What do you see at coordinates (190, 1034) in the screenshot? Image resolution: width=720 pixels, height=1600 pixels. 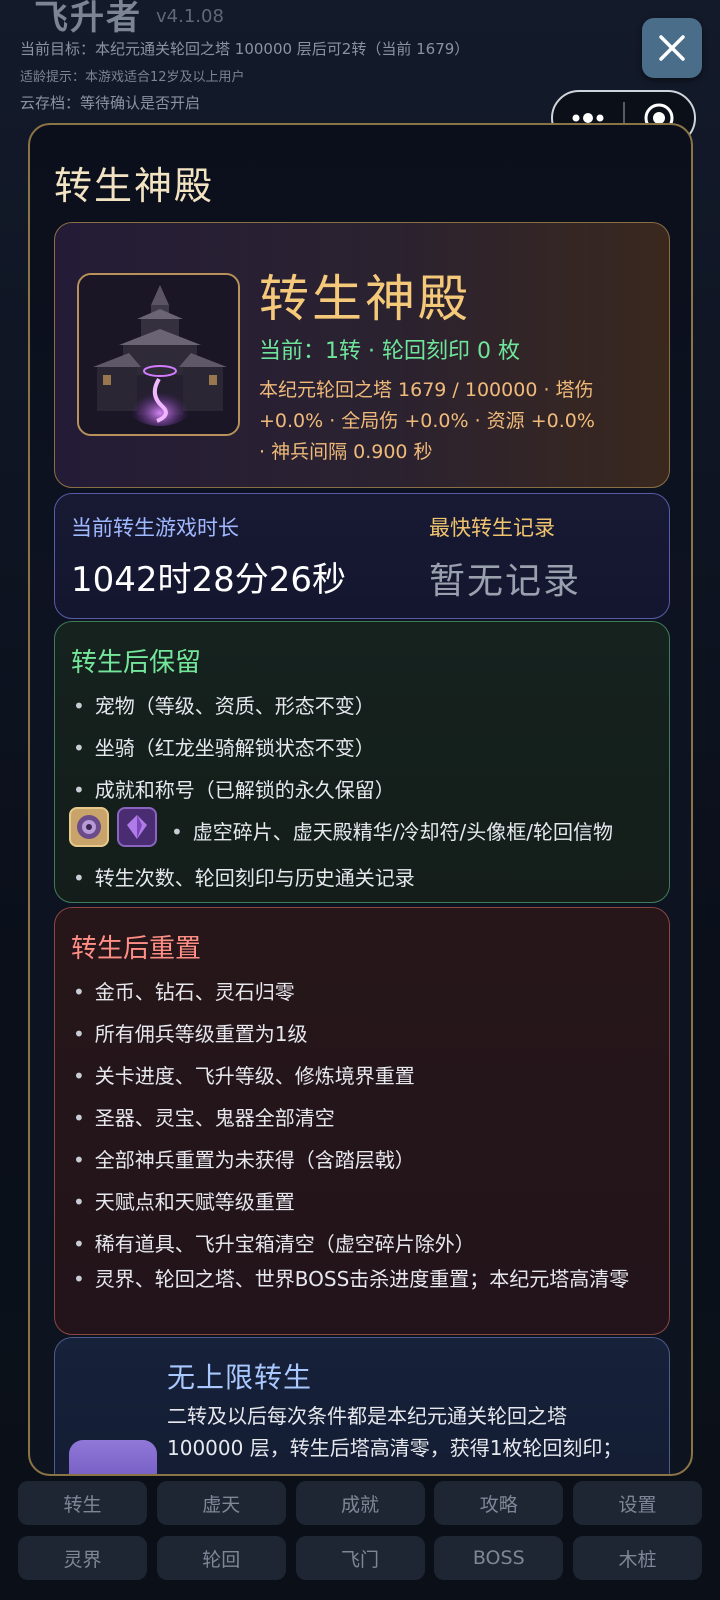 I see `reset-item: • 所有佣兵等级重置为1级` at bounding box center [190, 1034].